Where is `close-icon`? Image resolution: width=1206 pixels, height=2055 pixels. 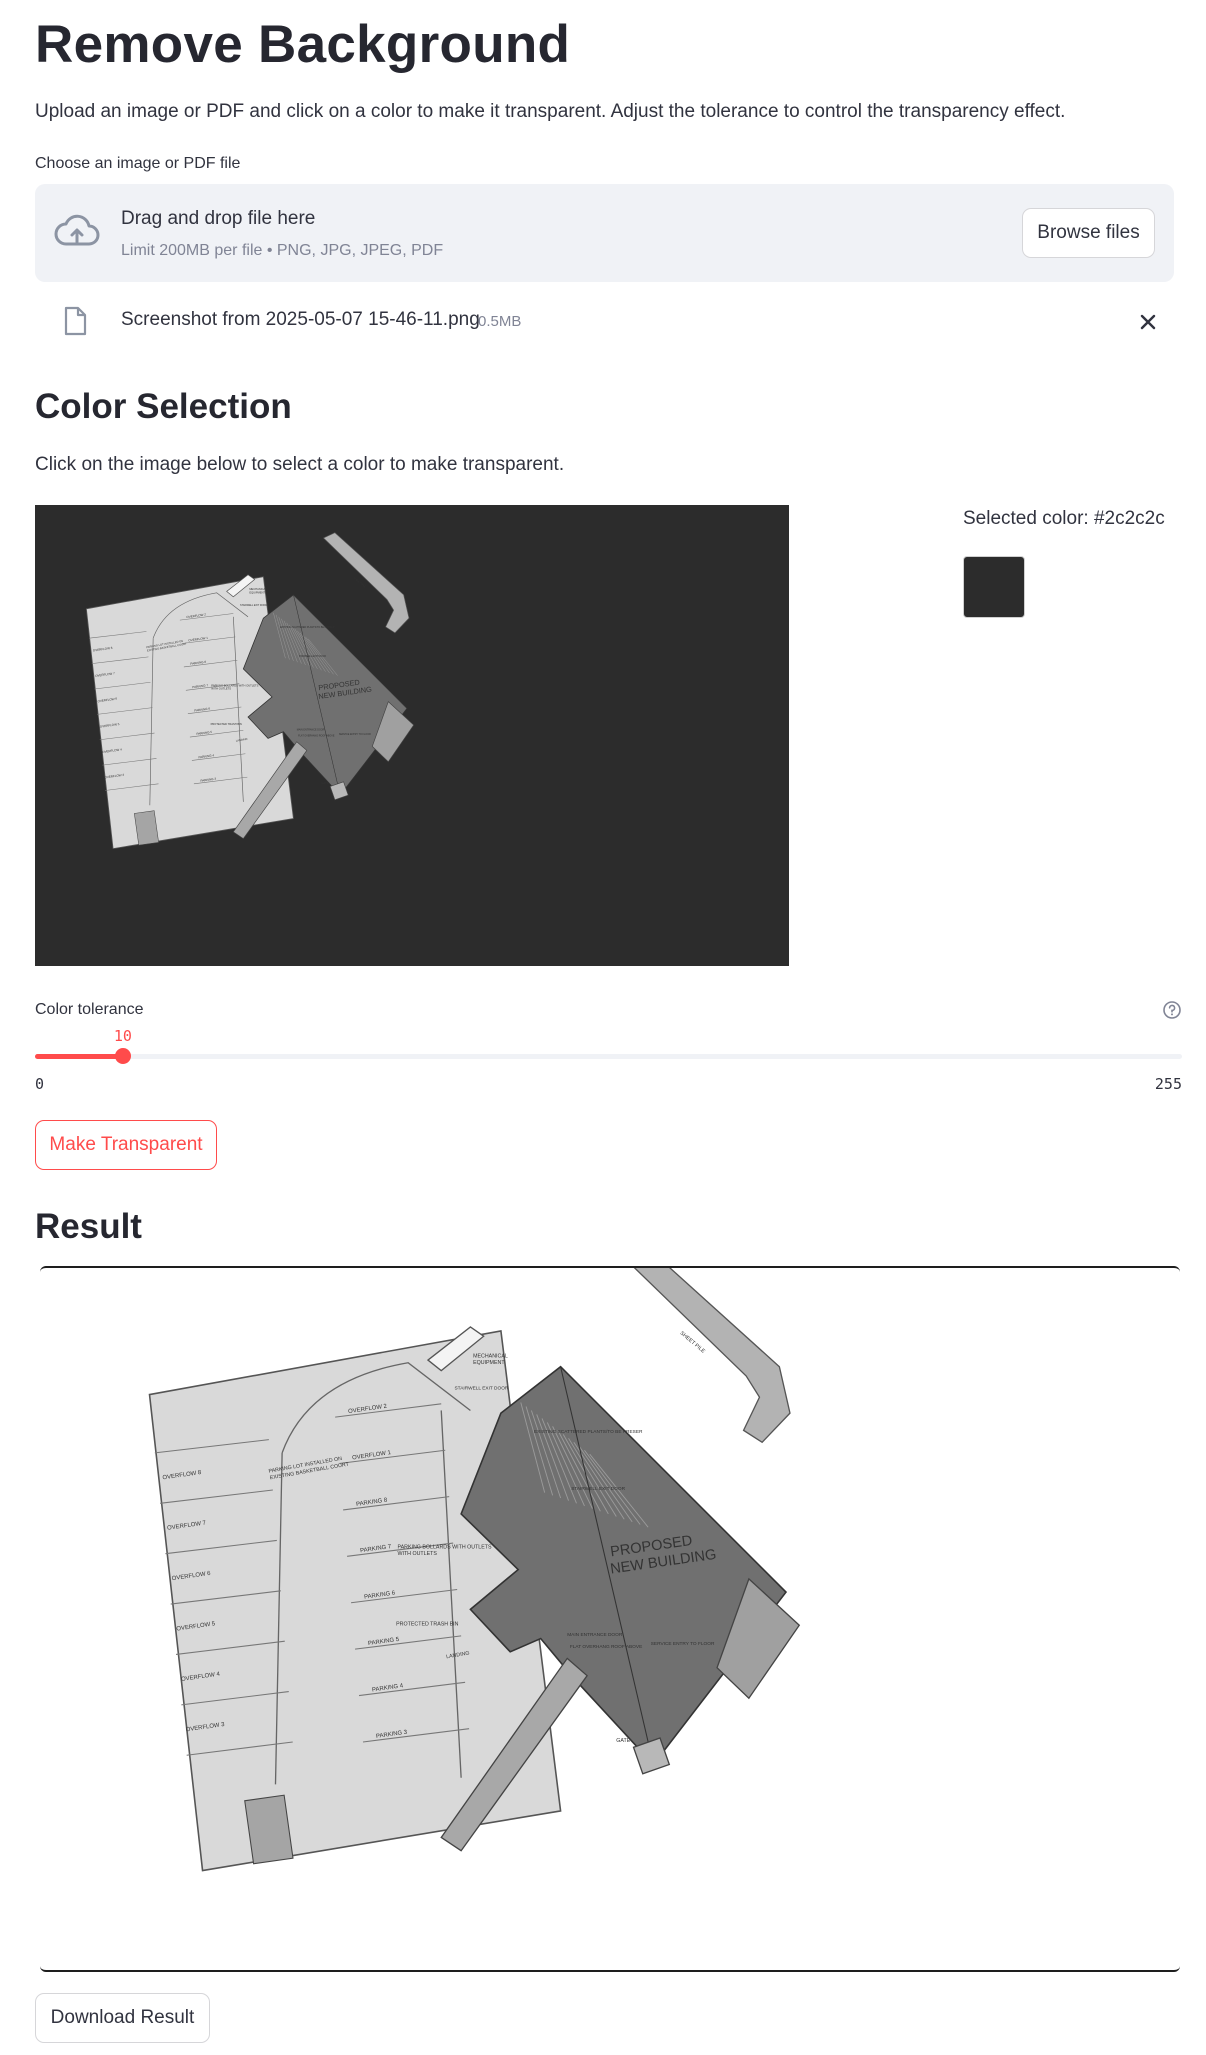 close-icon is located at coordinates (1148, 322).